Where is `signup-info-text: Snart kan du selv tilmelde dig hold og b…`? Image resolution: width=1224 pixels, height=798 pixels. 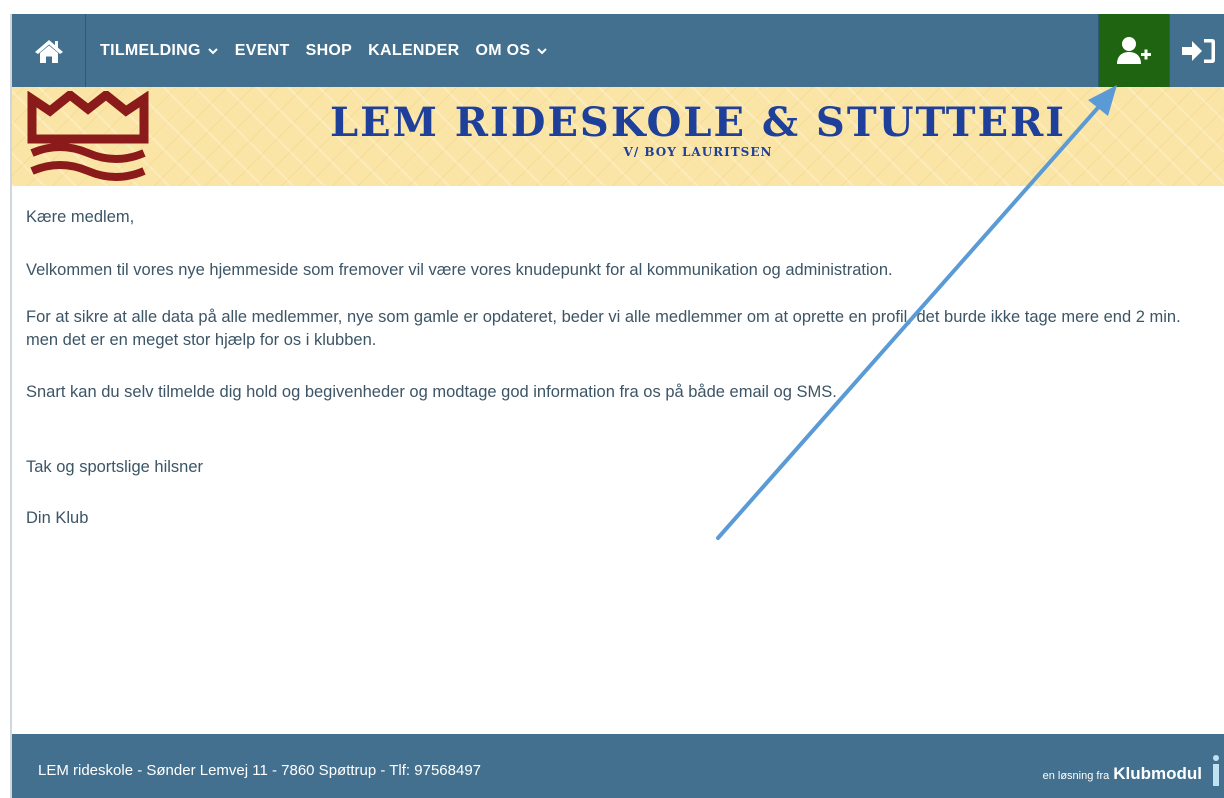
signup-info-text: Snart kan du selv tilmelde dig hold og b… is located at coordinates (431, 392).